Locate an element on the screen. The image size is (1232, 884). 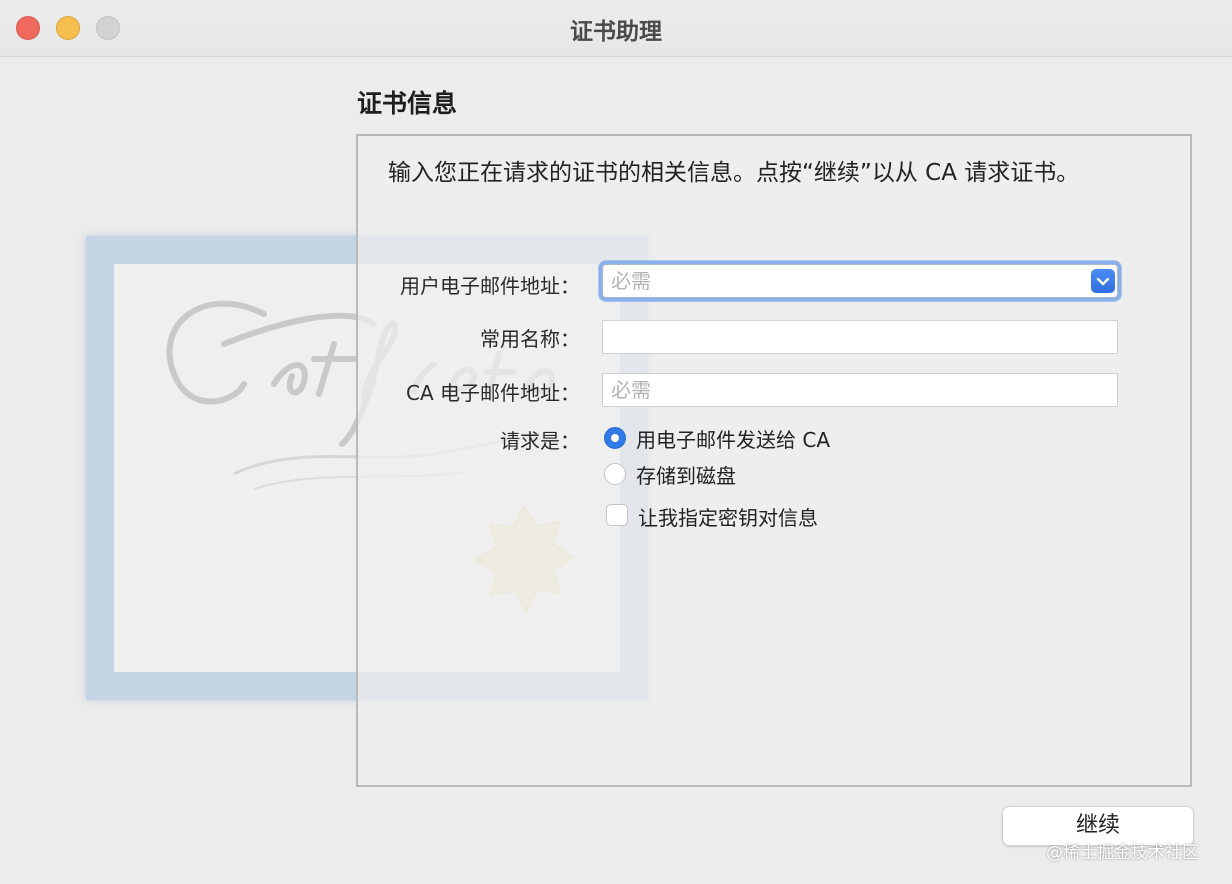
watermark-text: @稀土掘金技术社区 is located at coordinates (1122, 853).